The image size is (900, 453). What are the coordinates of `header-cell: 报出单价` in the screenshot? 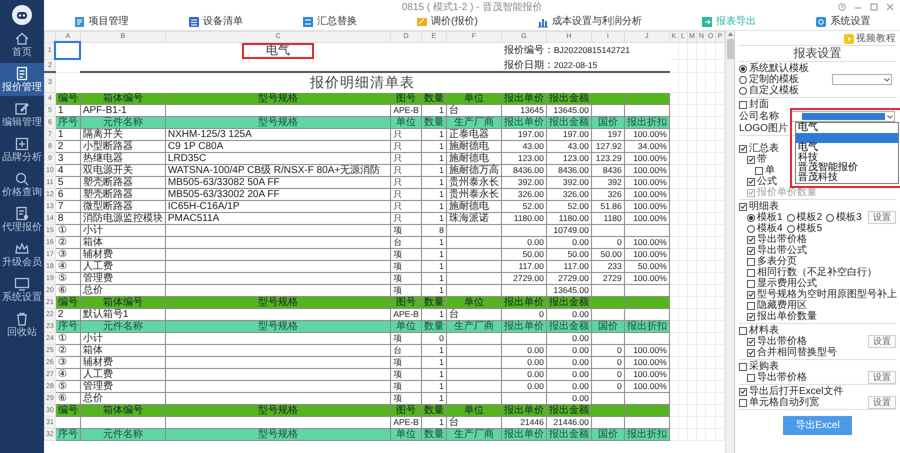 It's located at (523, 98).